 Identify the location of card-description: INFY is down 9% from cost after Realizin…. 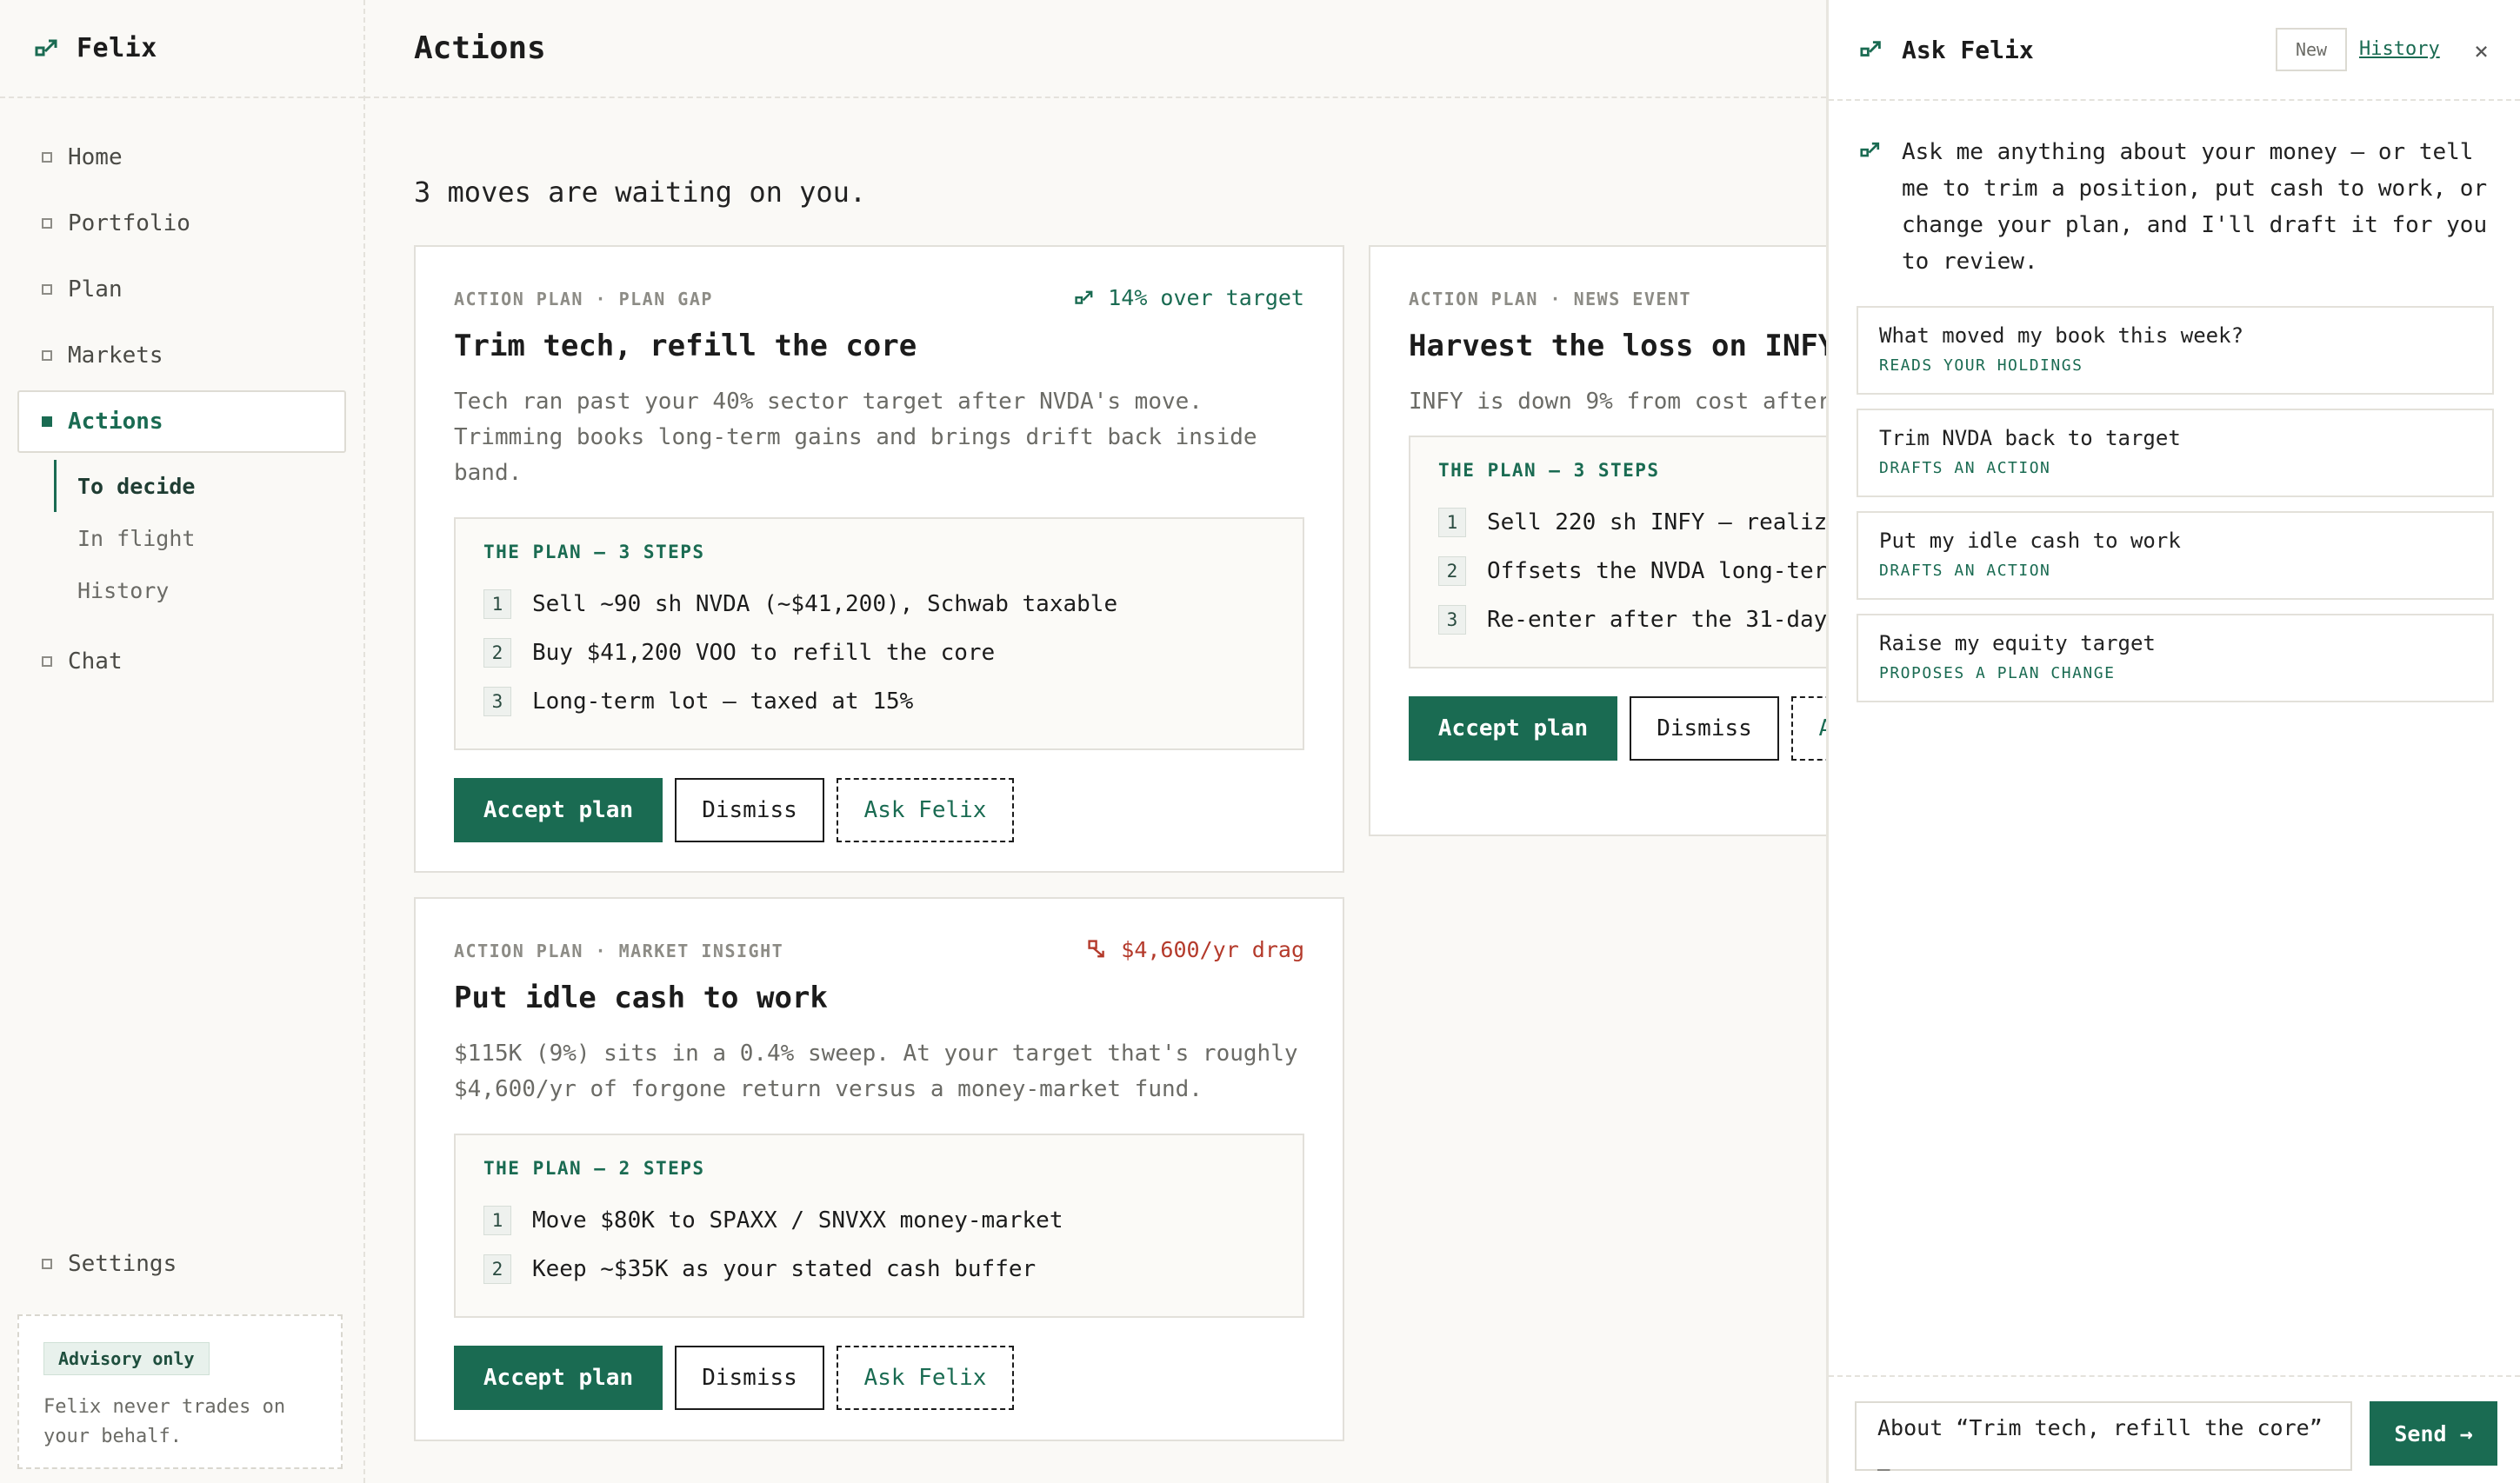
(1617, 402).